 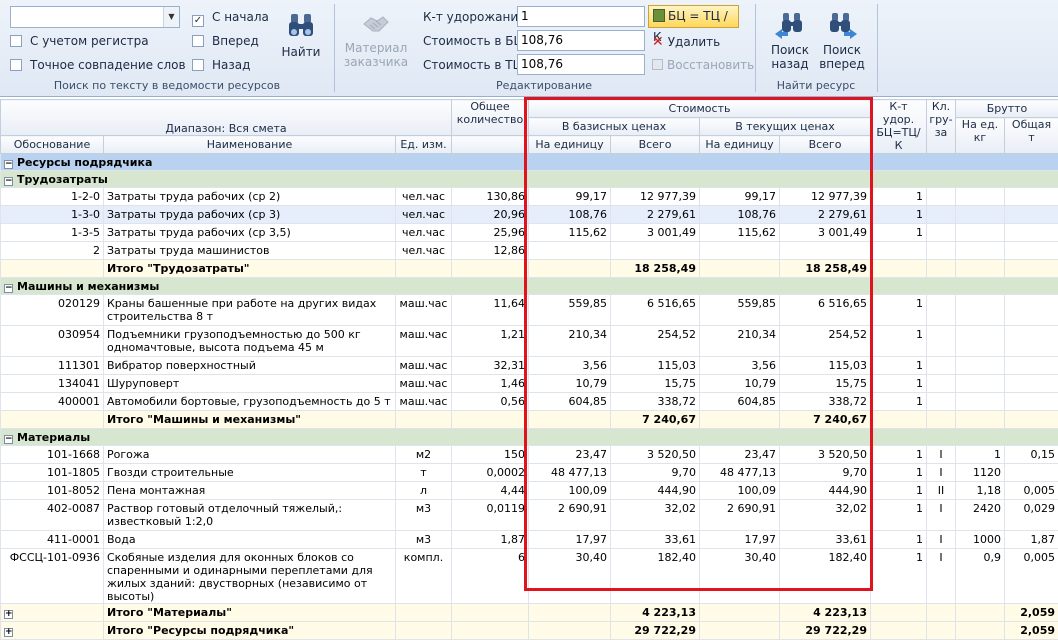 I want to click on current-total-cell: 254,52, so click(x=825, y=341).